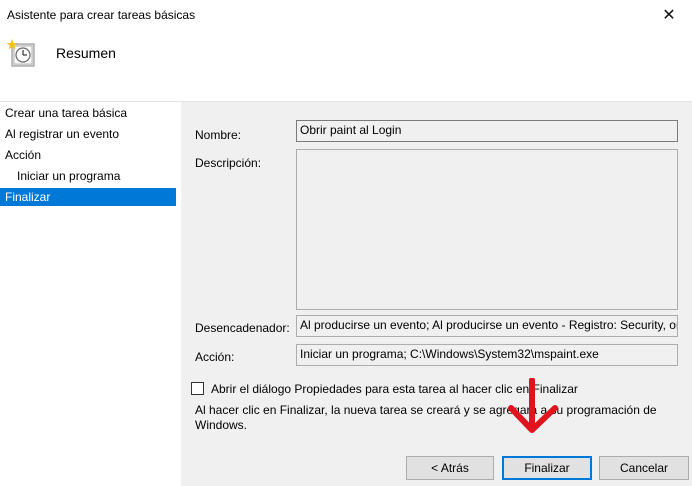 This screenshot has height=486, width=692. I want to click on page-title: Resumen, so click(86, 53).